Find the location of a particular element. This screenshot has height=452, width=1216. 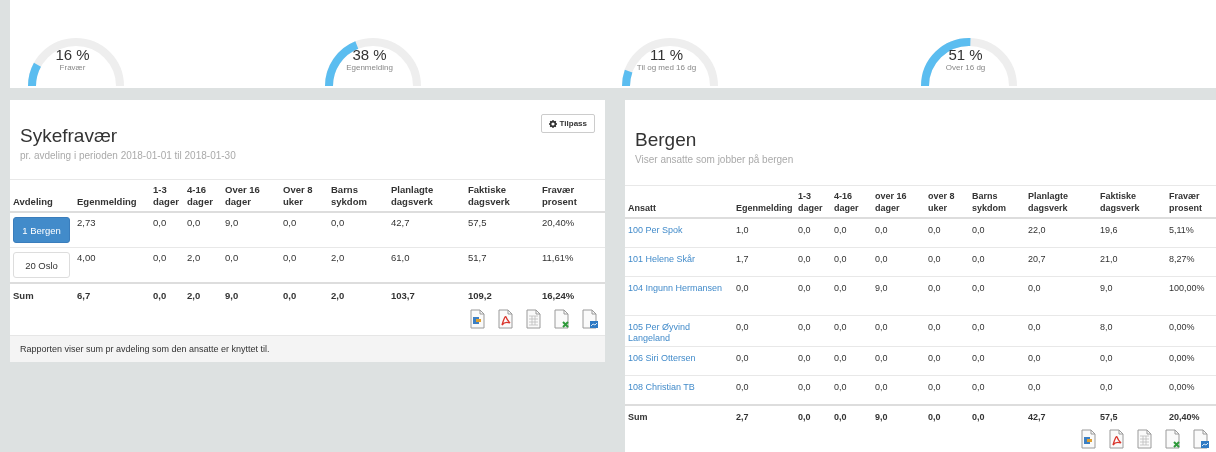

employee-link: 106 Siri Ottersen is located at coordinates (679, 358).